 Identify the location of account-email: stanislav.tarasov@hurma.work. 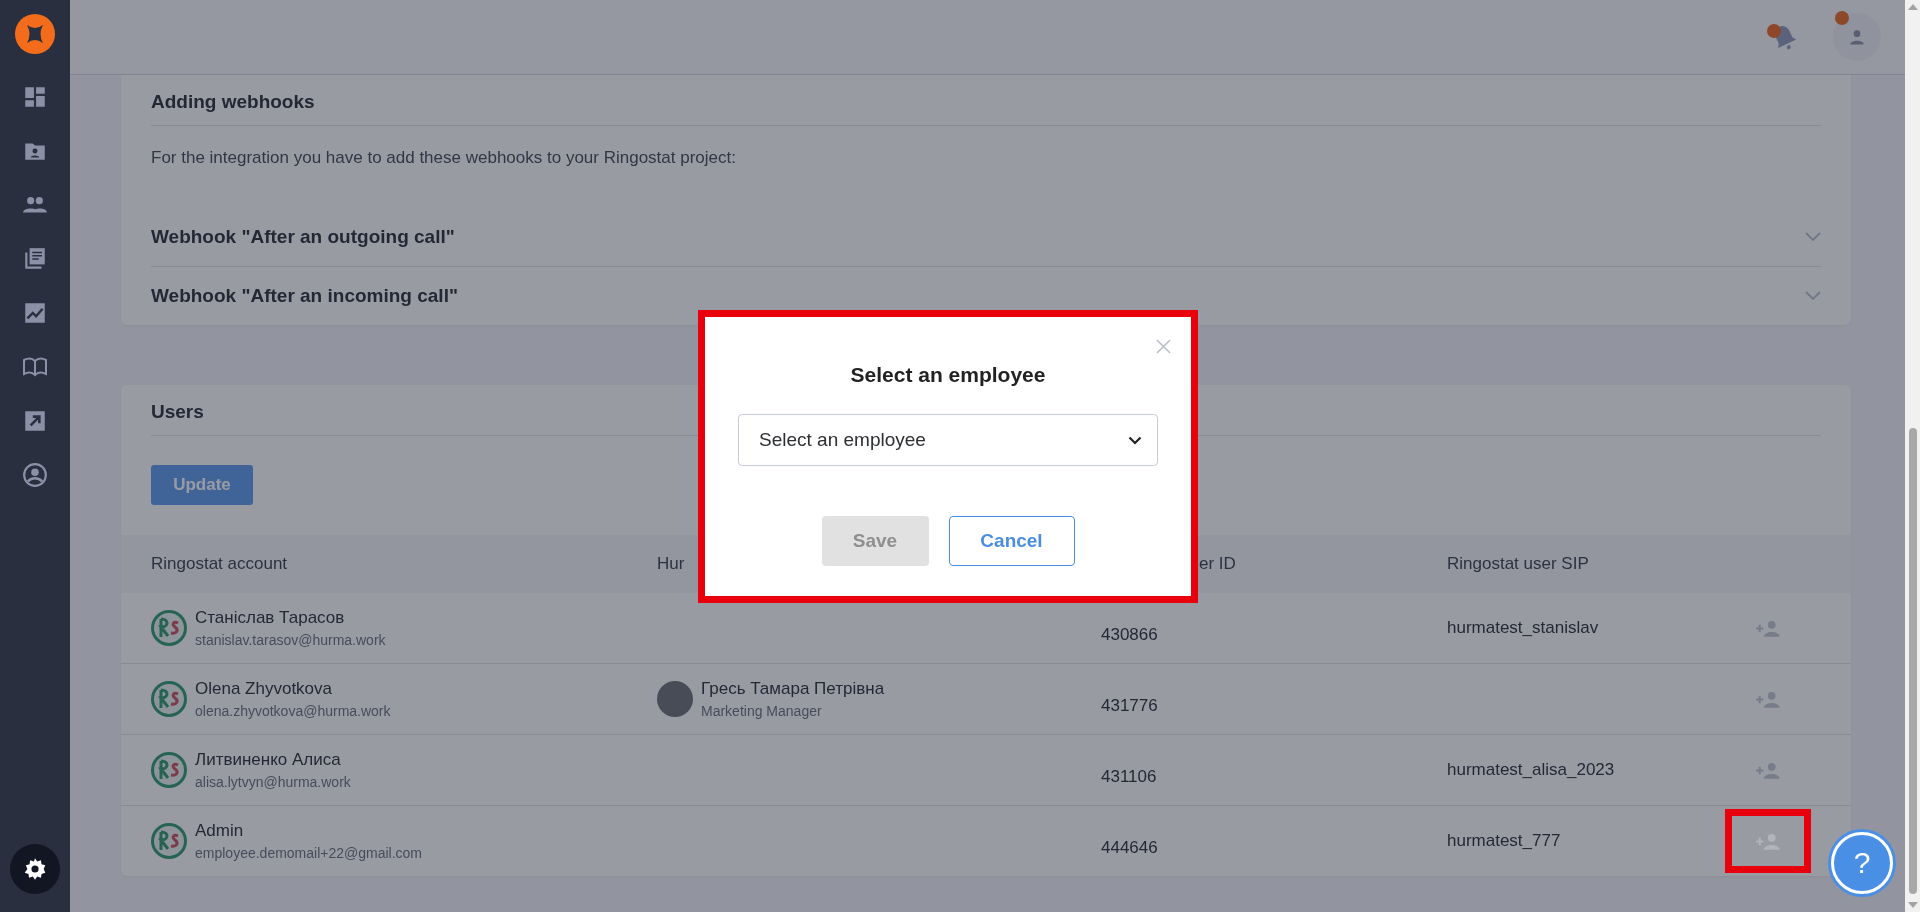
(290, 640).